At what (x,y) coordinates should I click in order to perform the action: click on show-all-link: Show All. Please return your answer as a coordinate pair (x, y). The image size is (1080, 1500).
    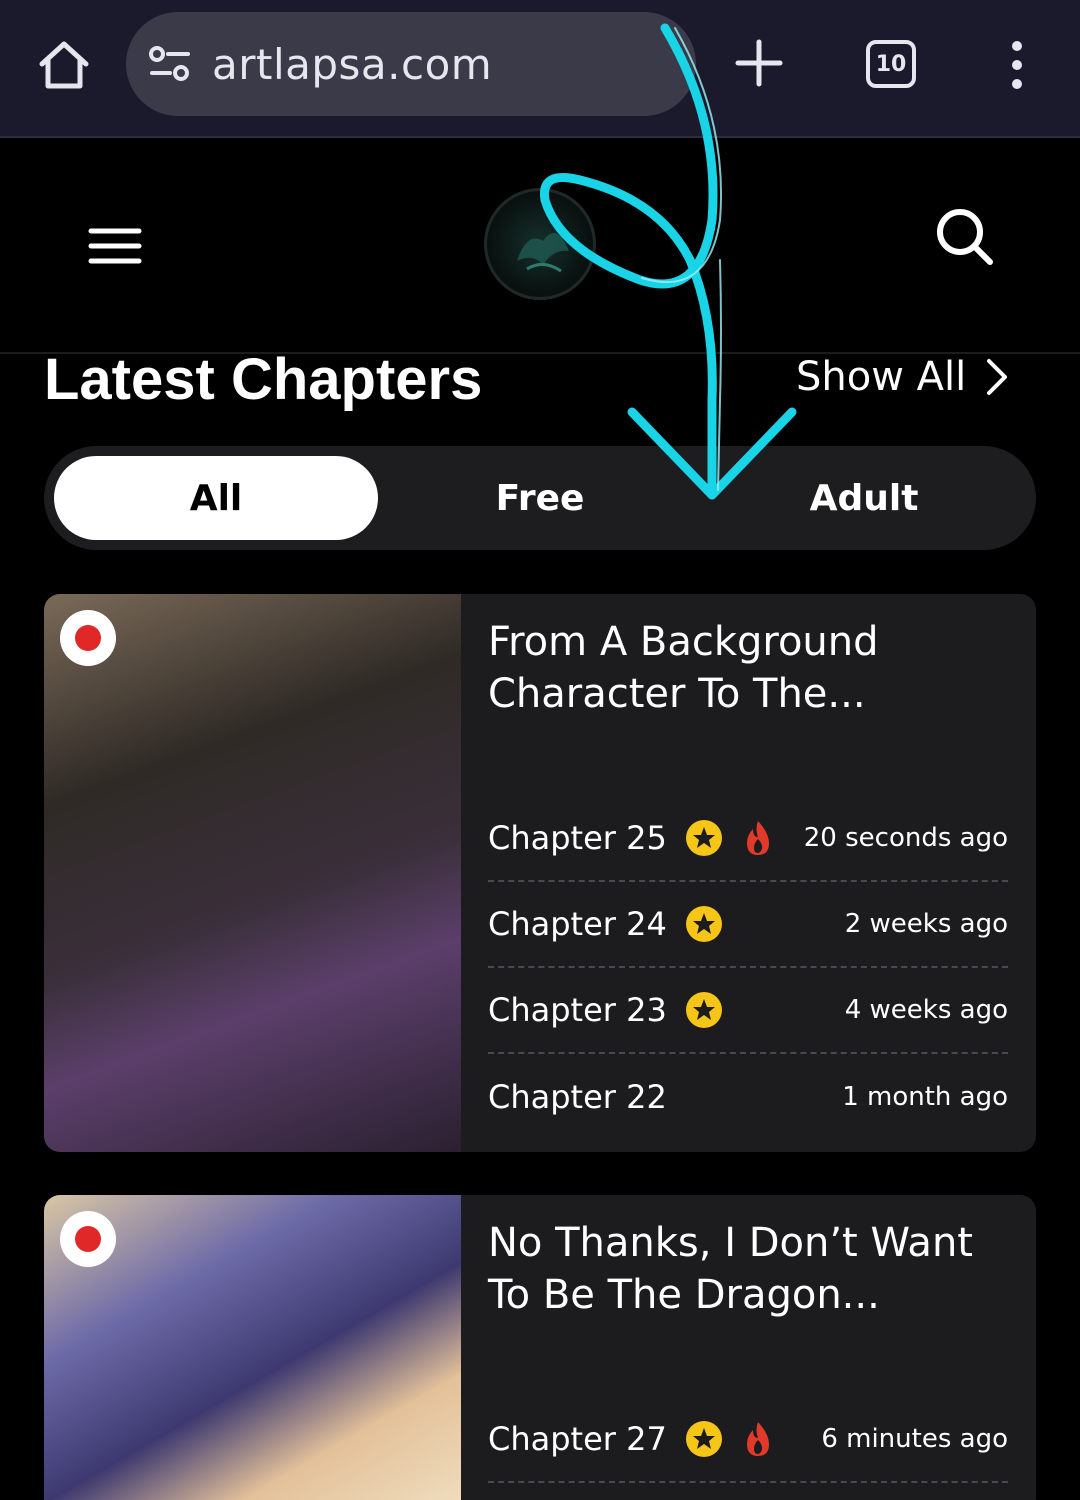
    Looking at the image, I should click on (903, 377).